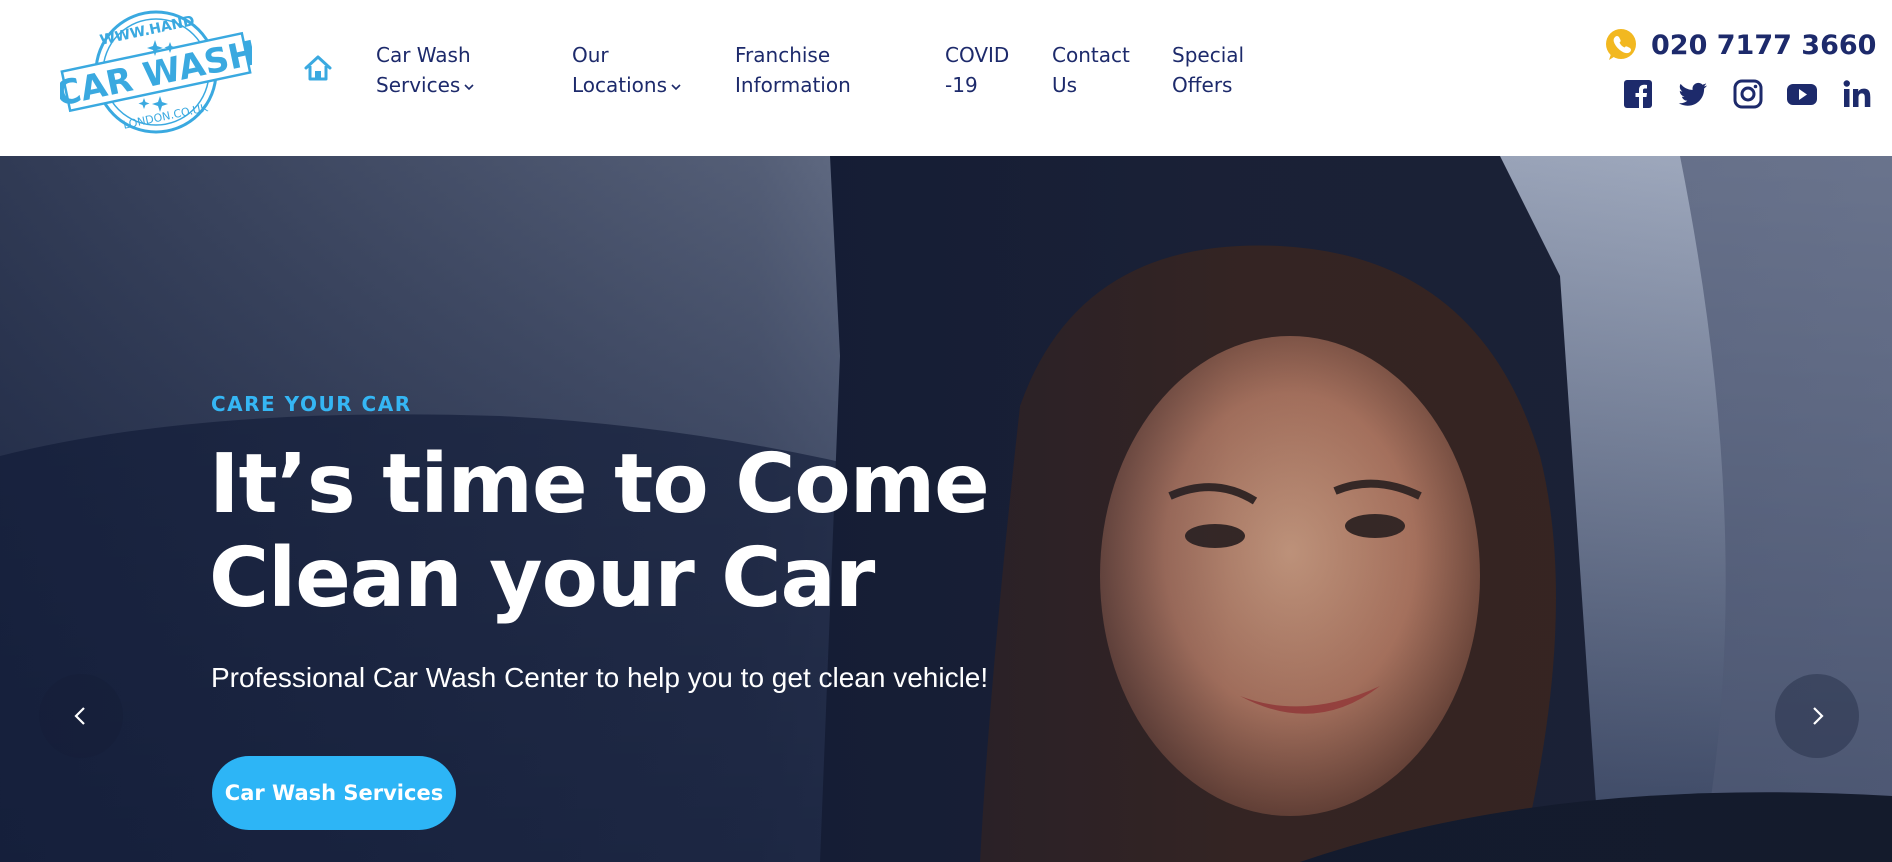 The height and width of the screenshot is (862, 1892). I want to click on nav-label-line1: Franchise, so click(783, 55).